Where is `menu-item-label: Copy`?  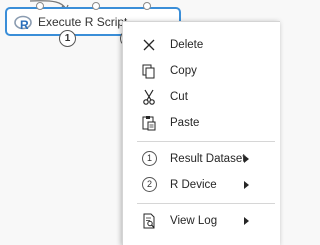 menu-item-label: Copy is located at coordinates (183, 71).